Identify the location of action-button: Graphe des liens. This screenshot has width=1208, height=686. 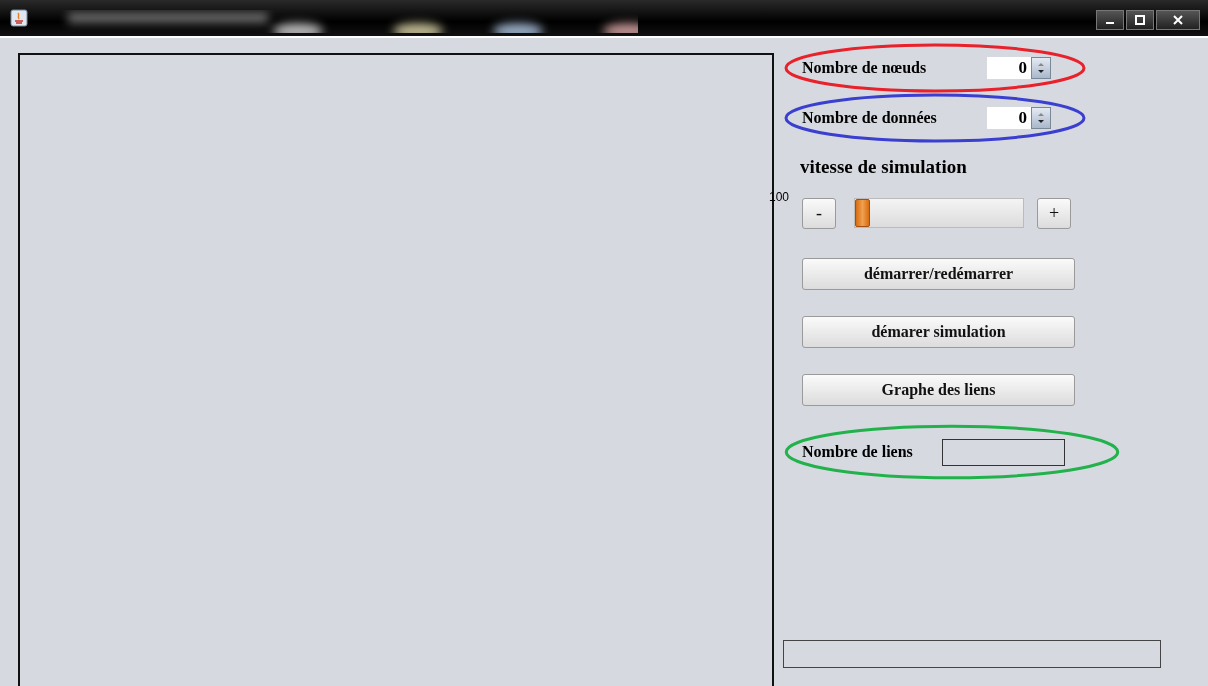
(938, 390).